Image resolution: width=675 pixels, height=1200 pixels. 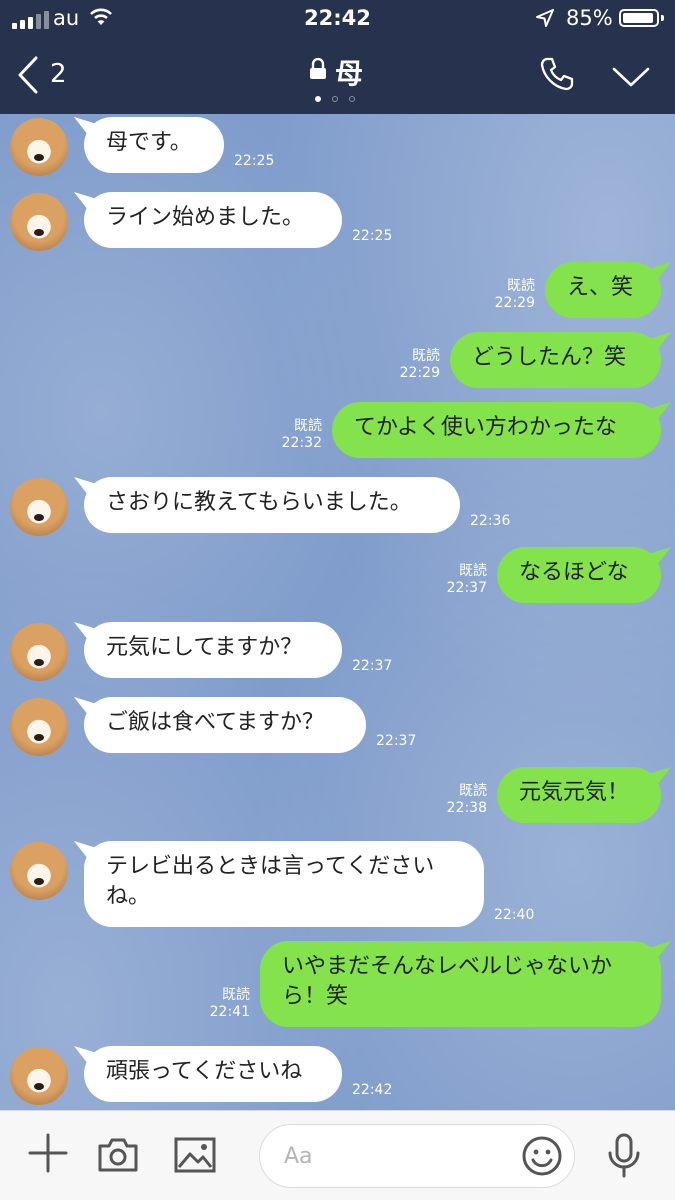 I want to click on incoming-message-bubble: ご飯は食べてますか？, so click(x=225, y=725).